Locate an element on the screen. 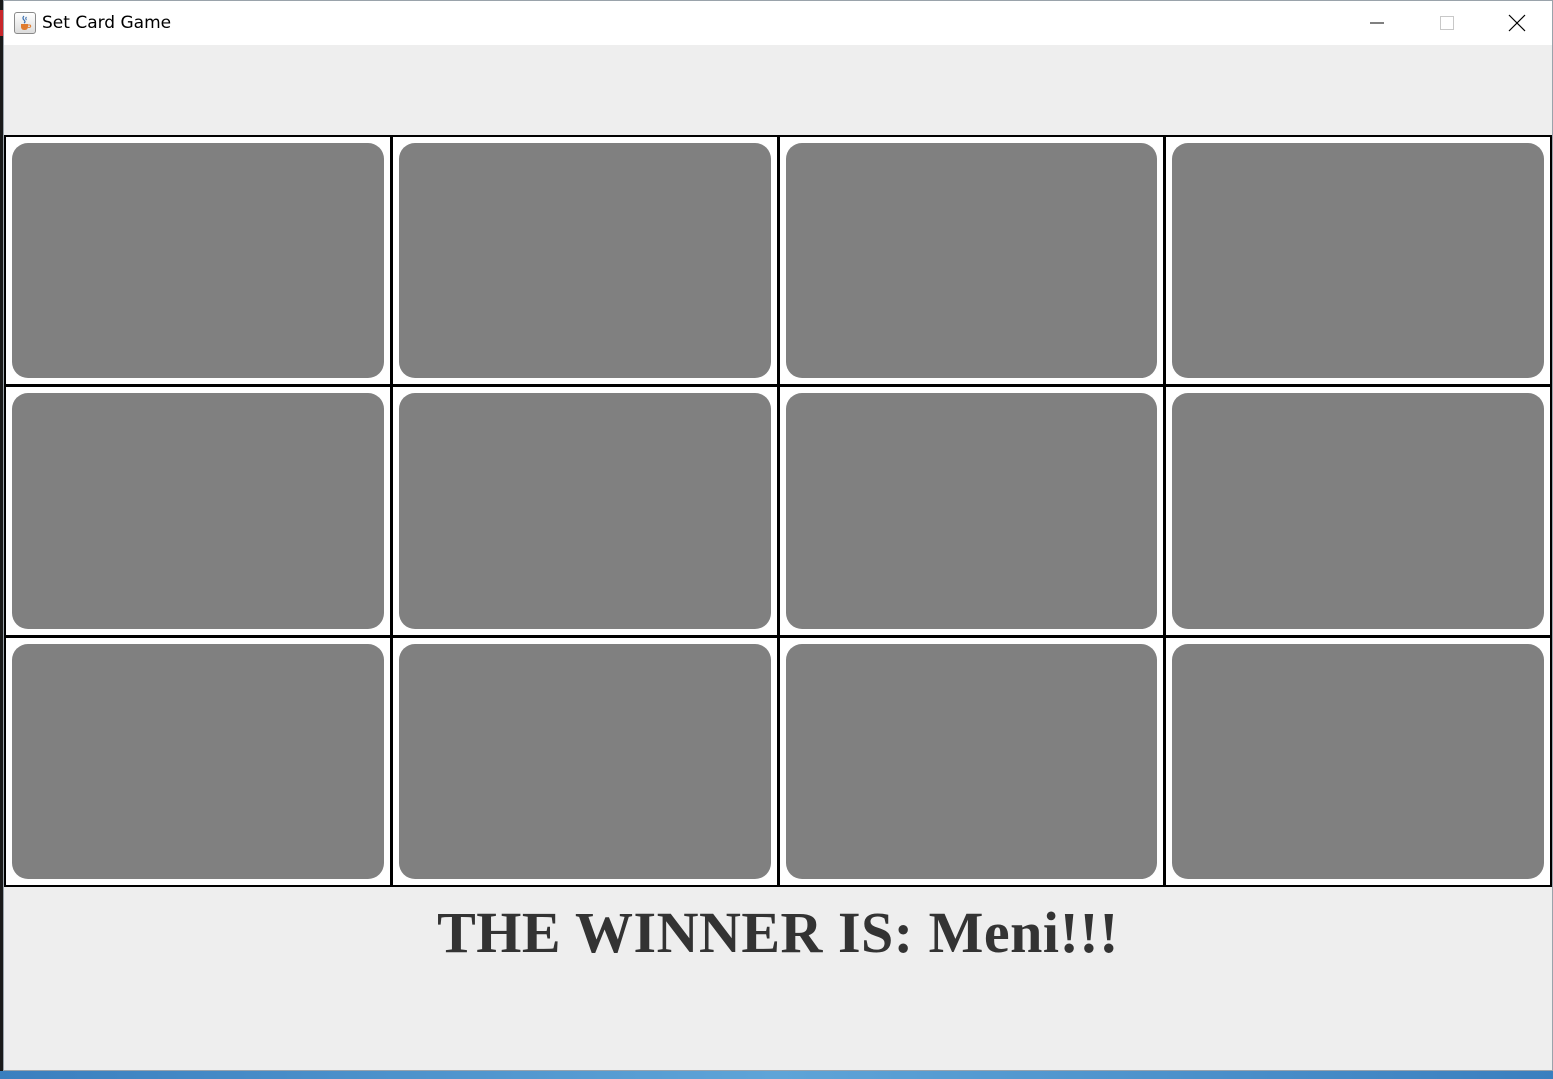 The image size is (1553, 1079). maximize-icon is located at coordinates (1447, 23).